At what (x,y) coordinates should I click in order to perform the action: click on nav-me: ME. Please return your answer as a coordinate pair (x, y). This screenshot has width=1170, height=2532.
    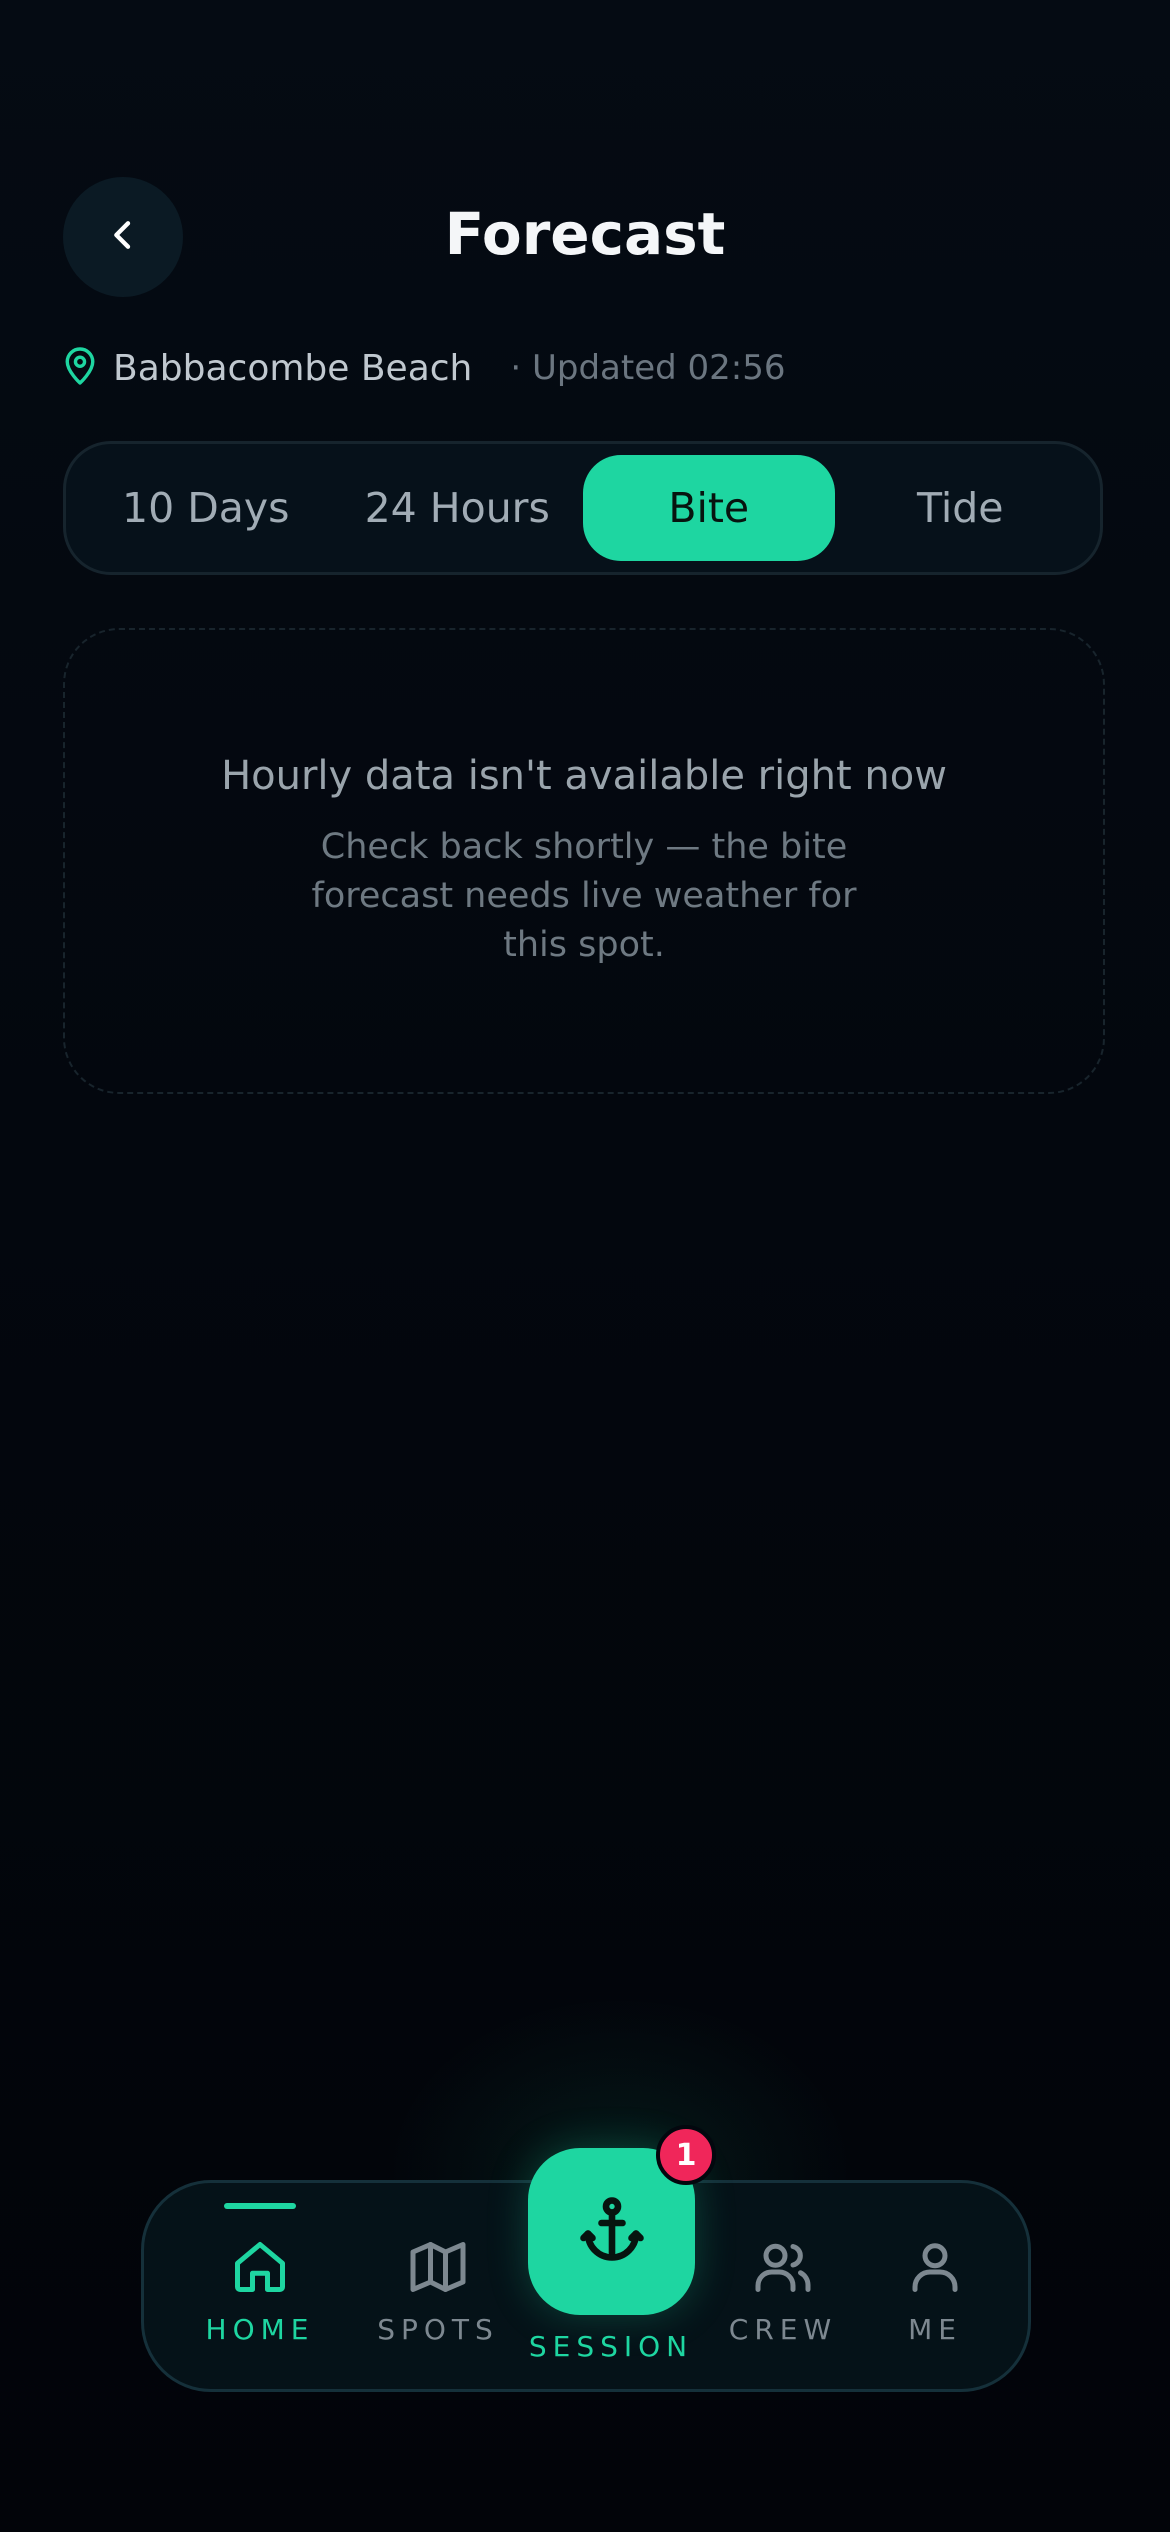
    Looking at the image, I should click on (935, 2289).